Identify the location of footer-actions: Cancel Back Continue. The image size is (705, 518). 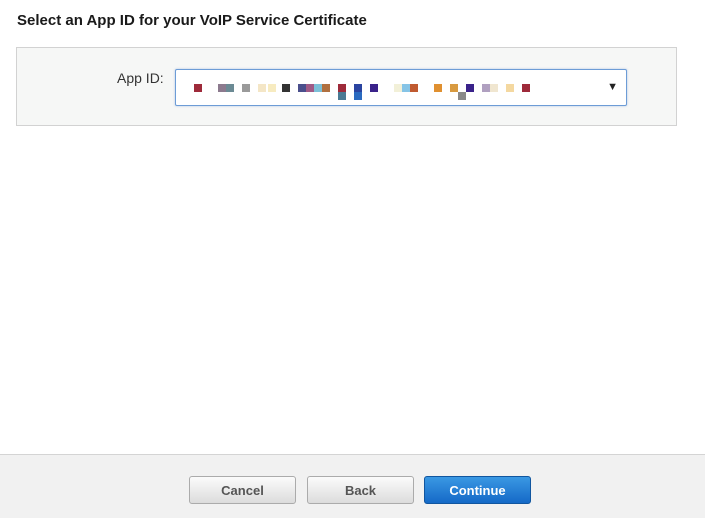
(352, 486).